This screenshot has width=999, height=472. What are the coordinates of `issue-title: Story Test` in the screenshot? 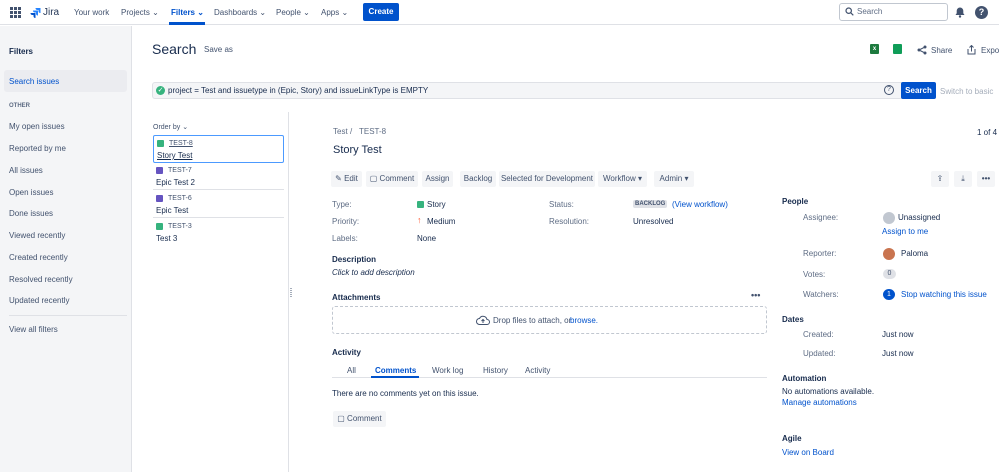 It's located at (357, 150).